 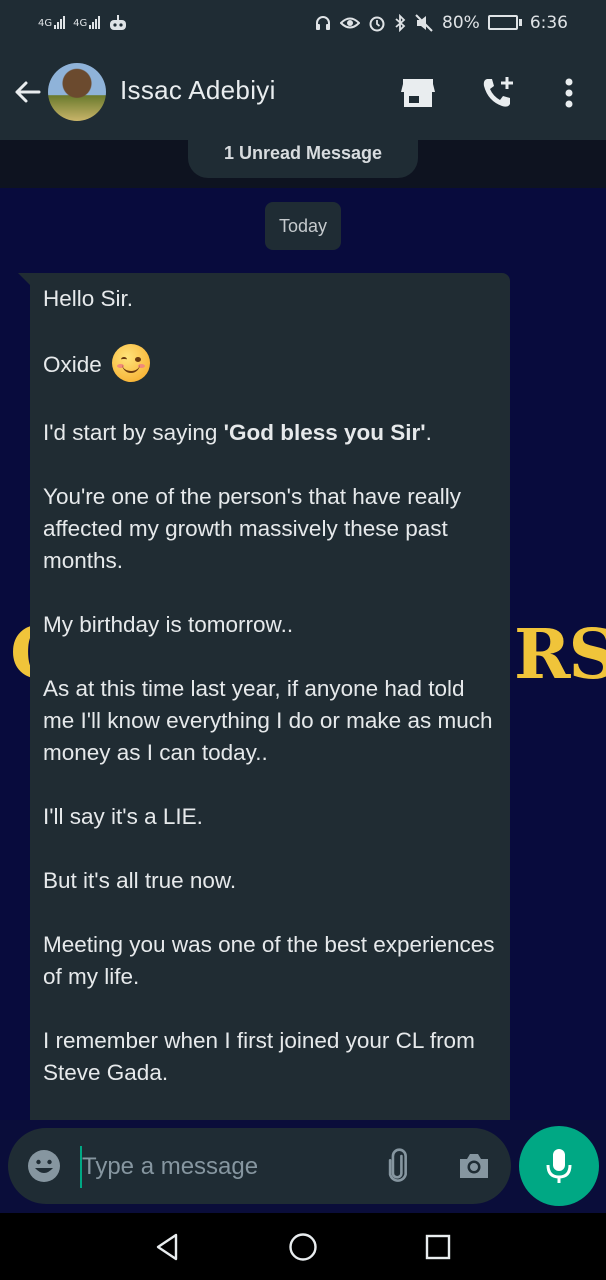 I want to click on battery-icon, so click(x=504, y=22).